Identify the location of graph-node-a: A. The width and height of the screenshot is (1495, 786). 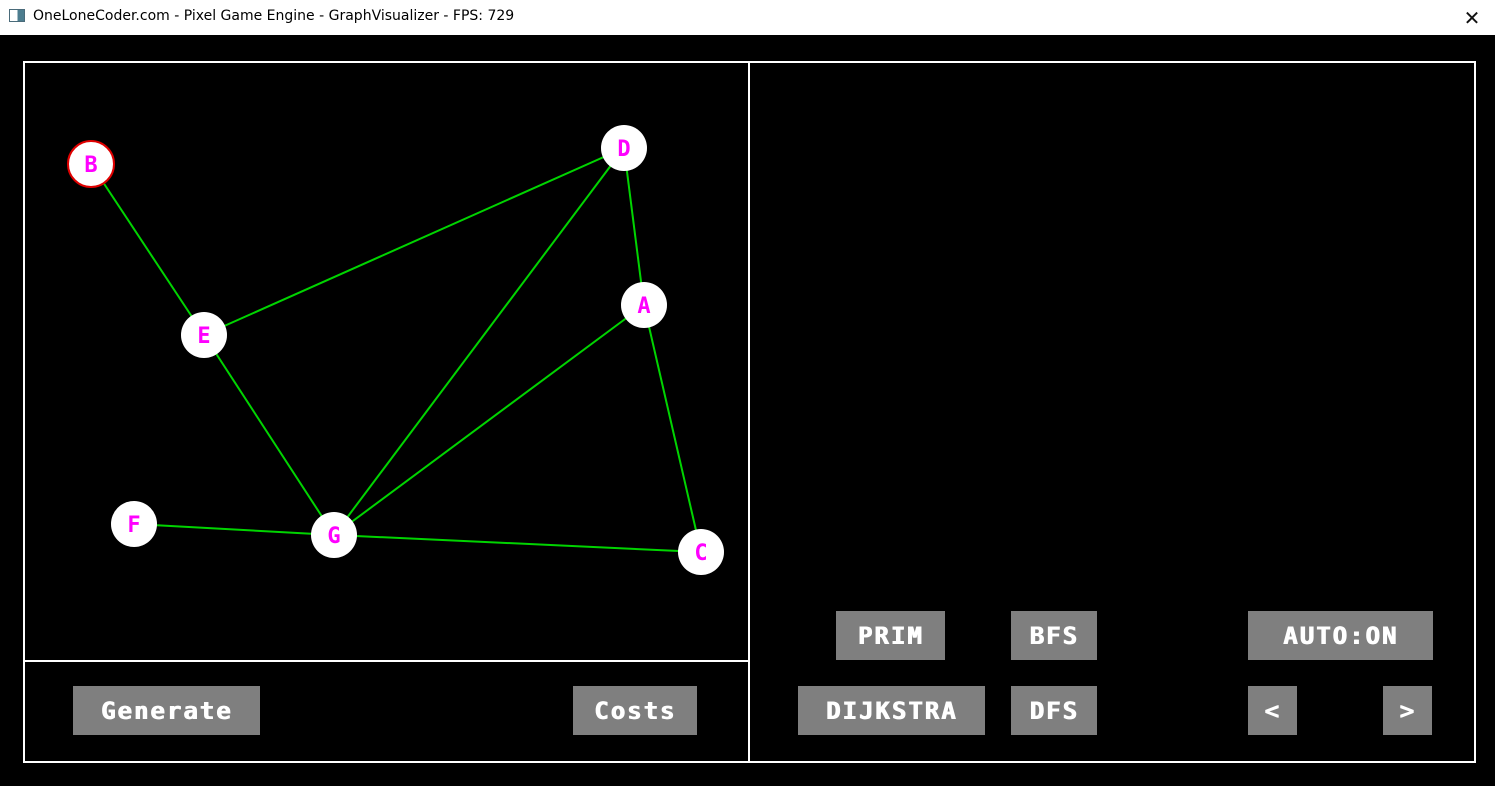
(644, 305).